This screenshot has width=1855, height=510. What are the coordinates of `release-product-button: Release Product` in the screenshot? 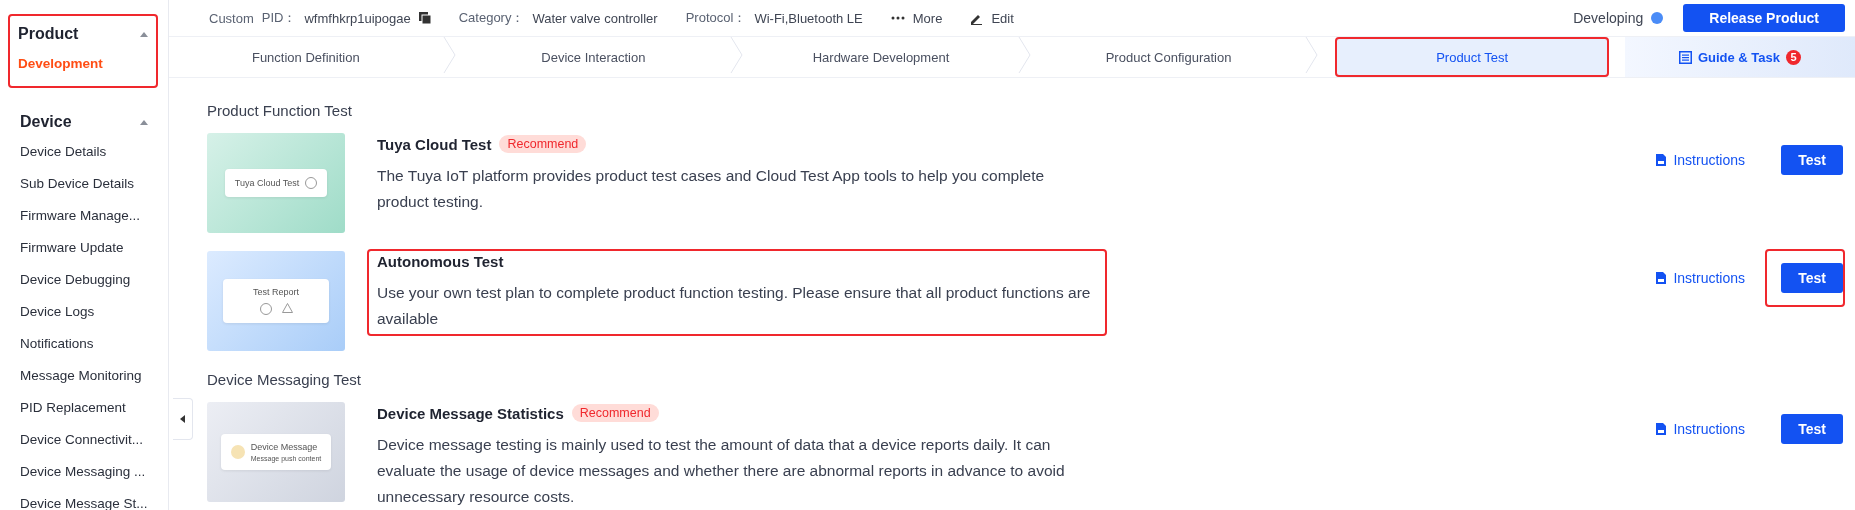 It's located at (1764, 18).